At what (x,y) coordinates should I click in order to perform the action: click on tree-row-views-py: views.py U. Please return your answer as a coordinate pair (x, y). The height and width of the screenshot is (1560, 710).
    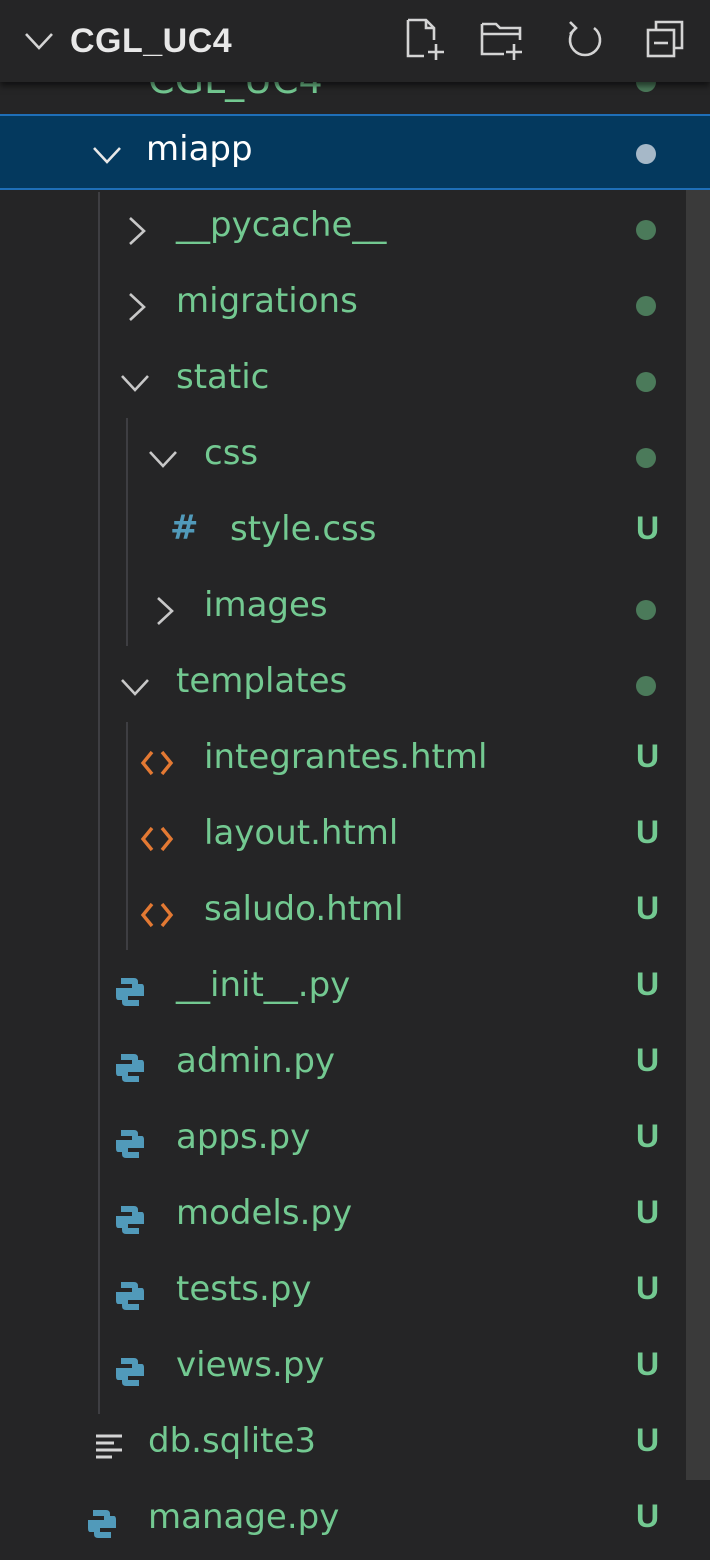
    Looking at the image, I should click on (355, 1370).